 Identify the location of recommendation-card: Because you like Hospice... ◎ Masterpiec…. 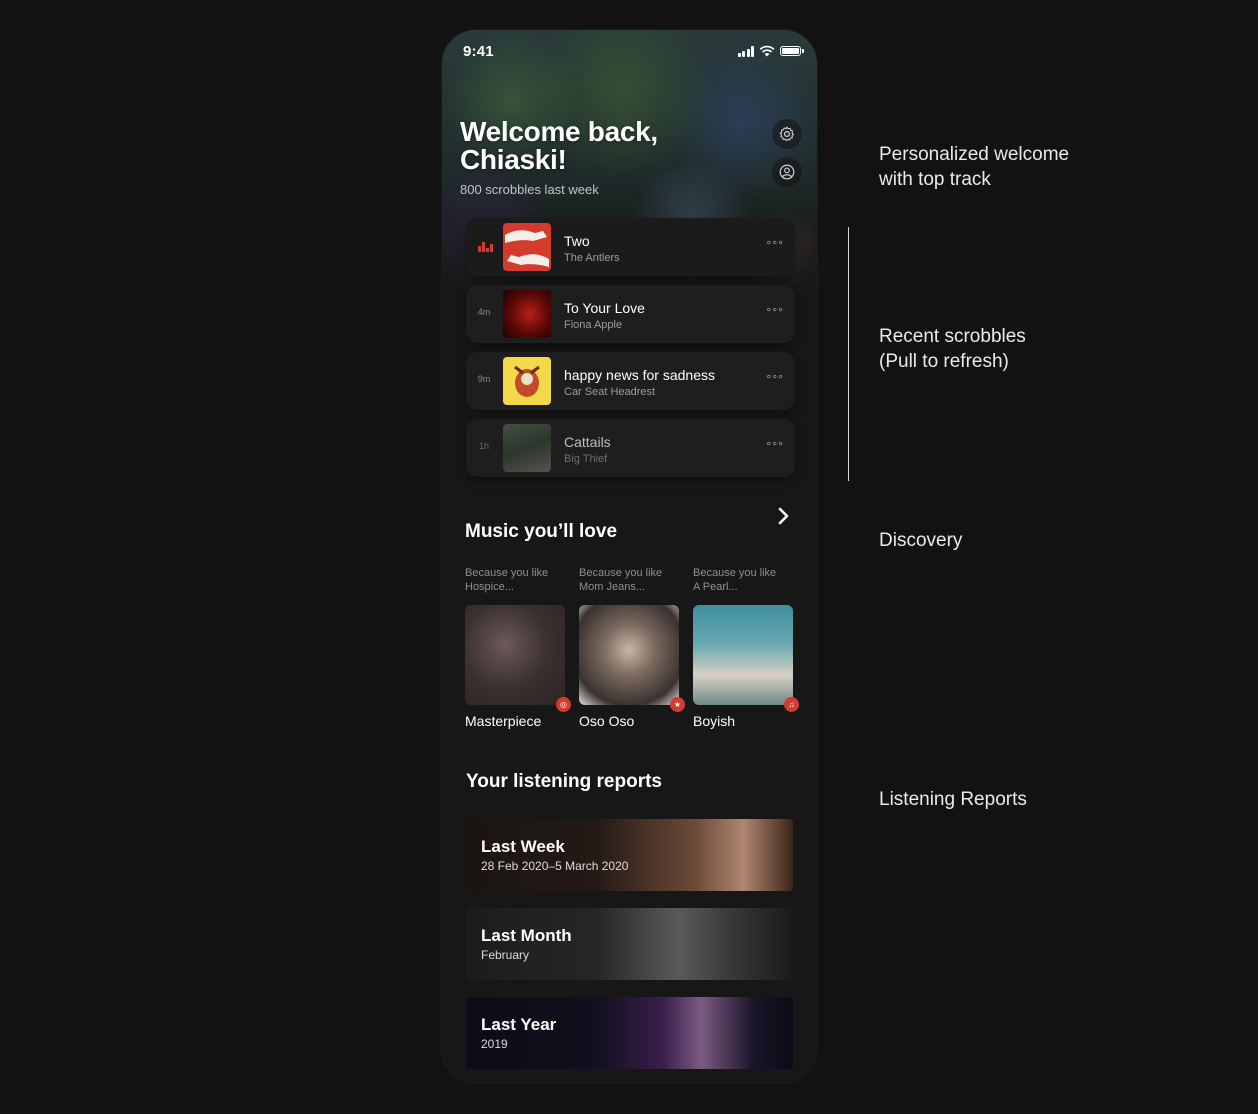
(518, 647).